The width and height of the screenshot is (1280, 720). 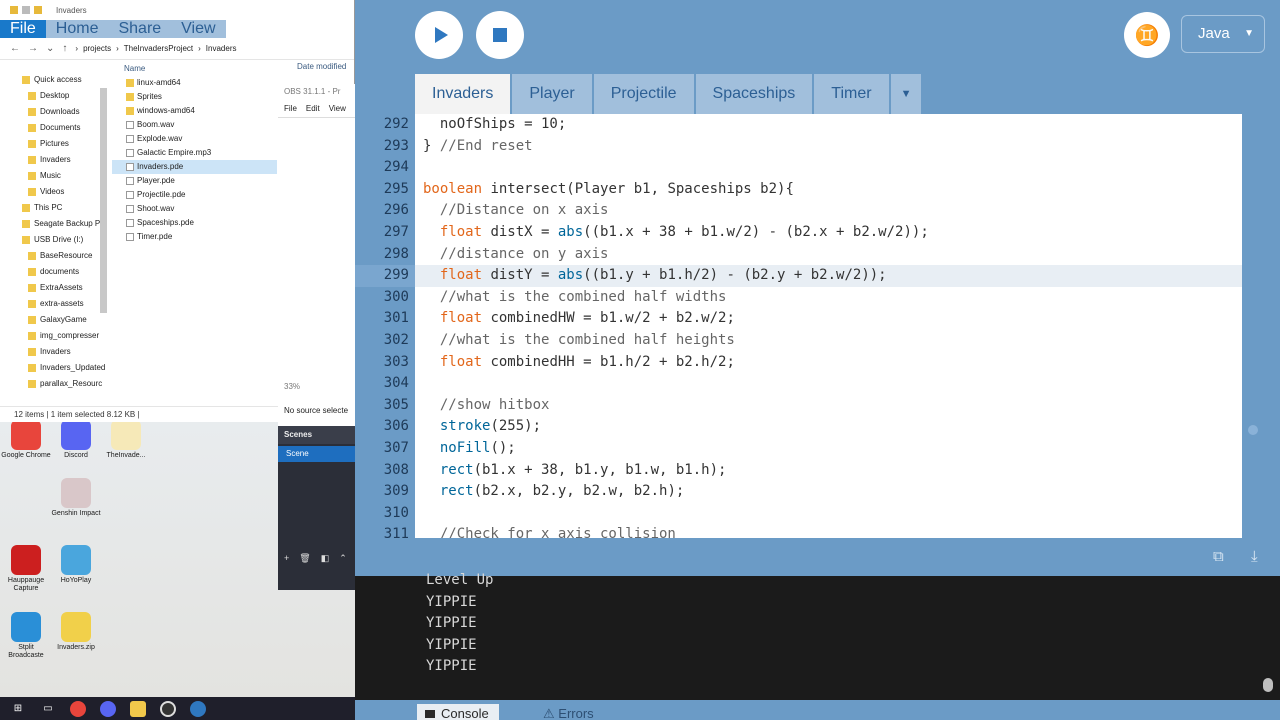 What do you see at coordinates (325, 558) in the screenshot?
I see `filter-icon: ◧` at bounding box center [325, 558].